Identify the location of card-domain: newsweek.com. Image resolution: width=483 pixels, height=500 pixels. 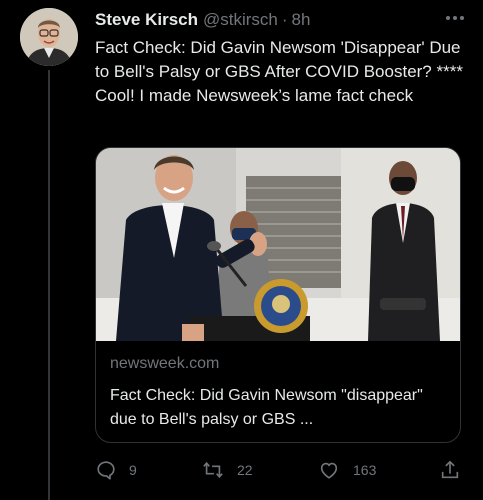
(165, 363).